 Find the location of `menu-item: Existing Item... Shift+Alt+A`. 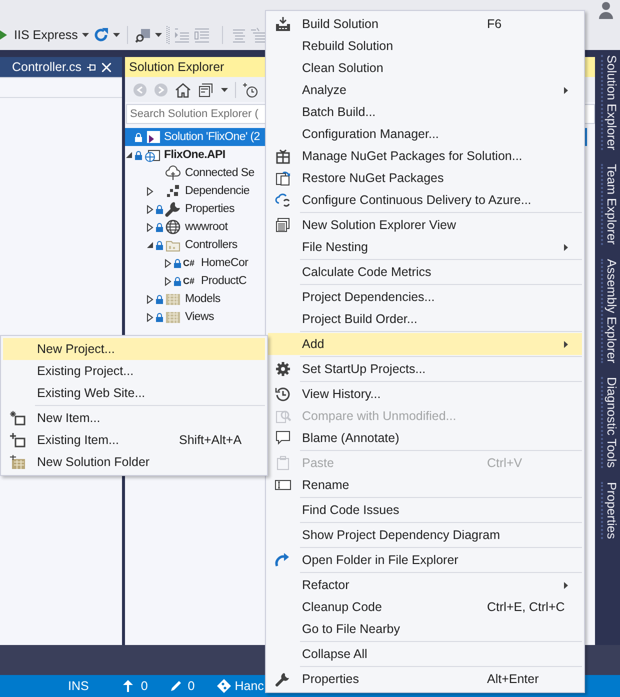

menu-item: Existing Item... Shift+Alt+A is located at coordinates (134, 440).